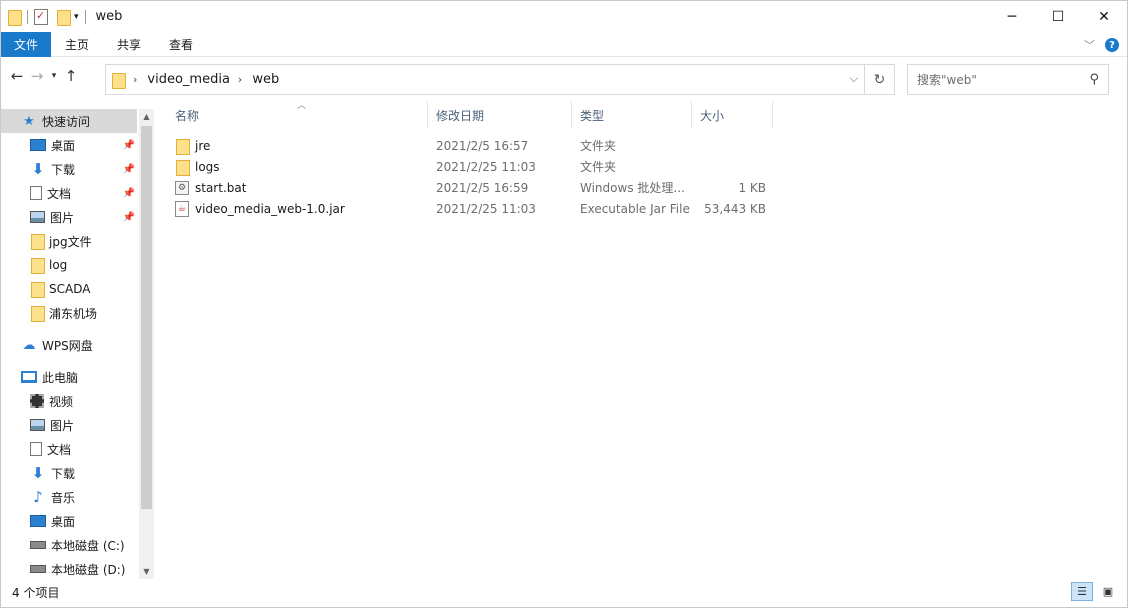 This screenshot has height=608, width=1128. Describe the element at coordinates (69, 265) in the screenshot. I see `sidebar-item-log: log` at that location.